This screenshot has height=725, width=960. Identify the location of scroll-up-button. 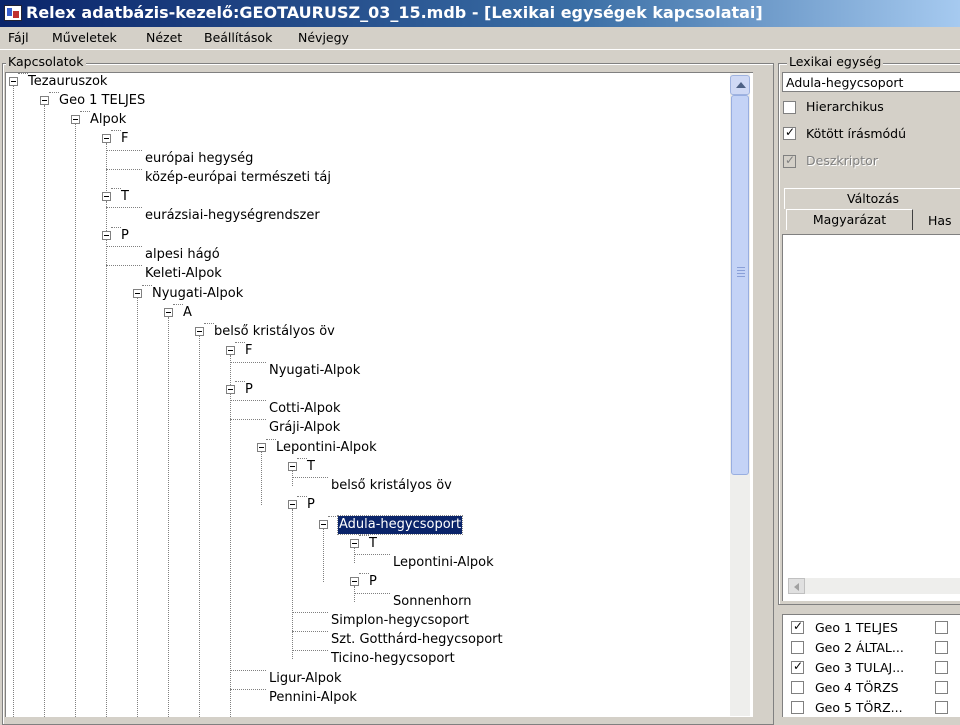
(740, 85).